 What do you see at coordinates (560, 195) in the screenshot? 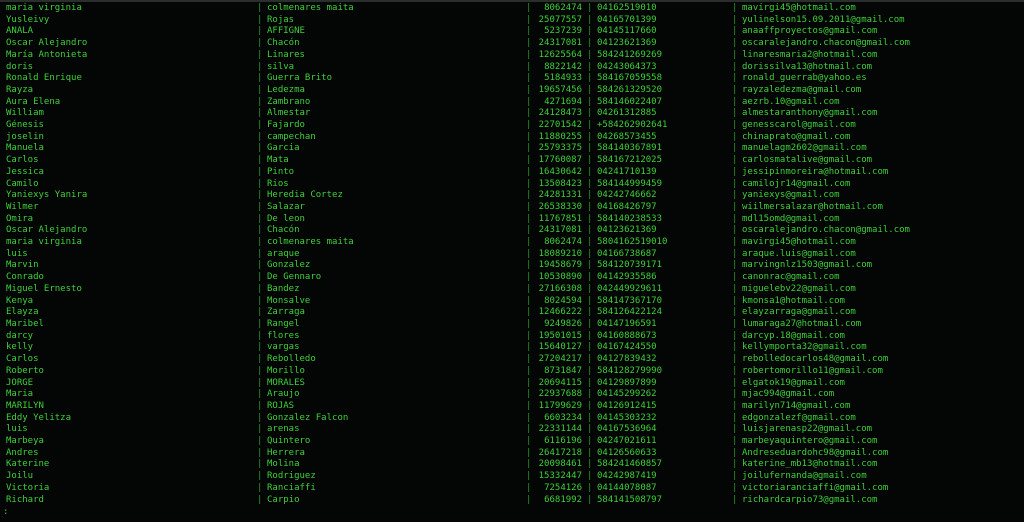
I see `cell-id-number: 24281331` at bounding box center [560, 195].